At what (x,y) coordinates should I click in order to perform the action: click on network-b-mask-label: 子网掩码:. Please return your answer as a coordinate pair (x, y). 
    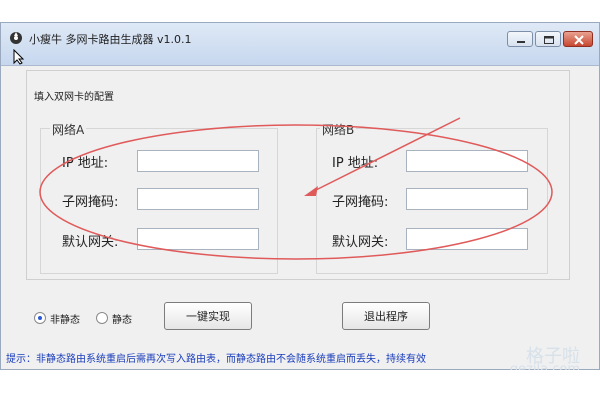
    Looking at the image, I should click on (360, 202).